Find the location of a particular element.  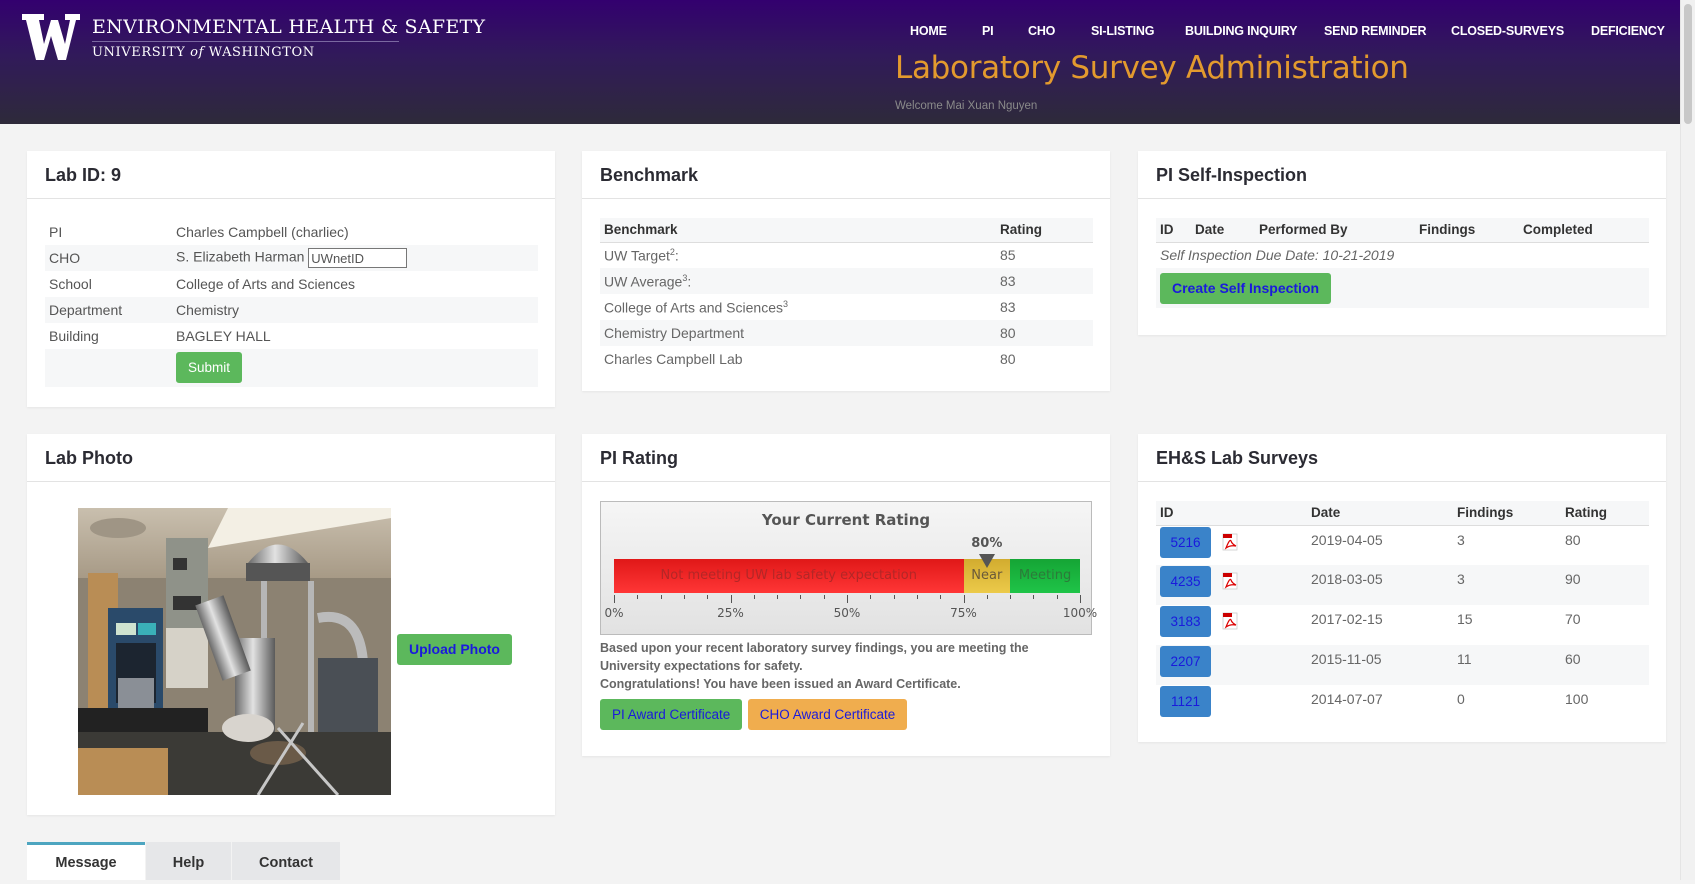

lab-info-row-department: Department Chemistry is located at coordinates (291, 310).